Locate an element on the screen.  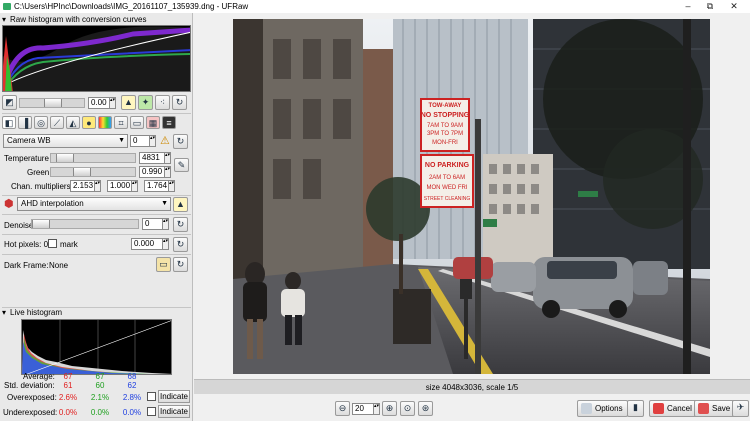
tab-base-curve-icon: ⟋ is located at coordinates (57, 122).